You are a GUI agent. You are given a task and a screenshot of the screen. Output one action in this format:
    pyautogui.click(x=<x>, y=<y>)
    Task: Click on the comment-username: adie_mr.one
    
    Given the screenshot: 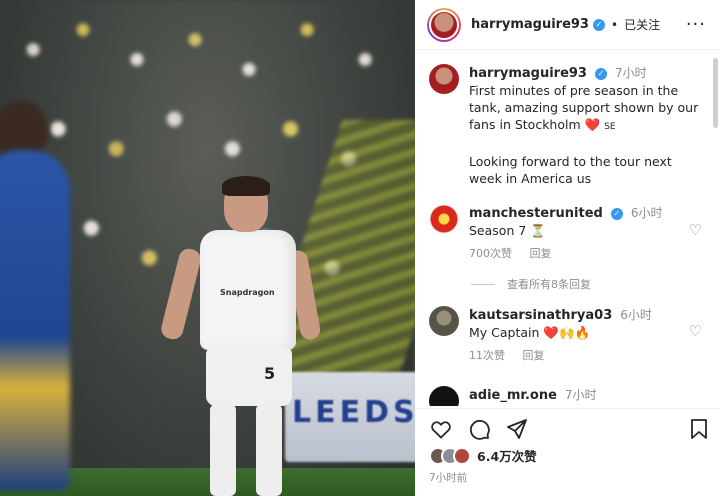 What is the action you would take?
    pyautogui.click(x=513, y=395)
    